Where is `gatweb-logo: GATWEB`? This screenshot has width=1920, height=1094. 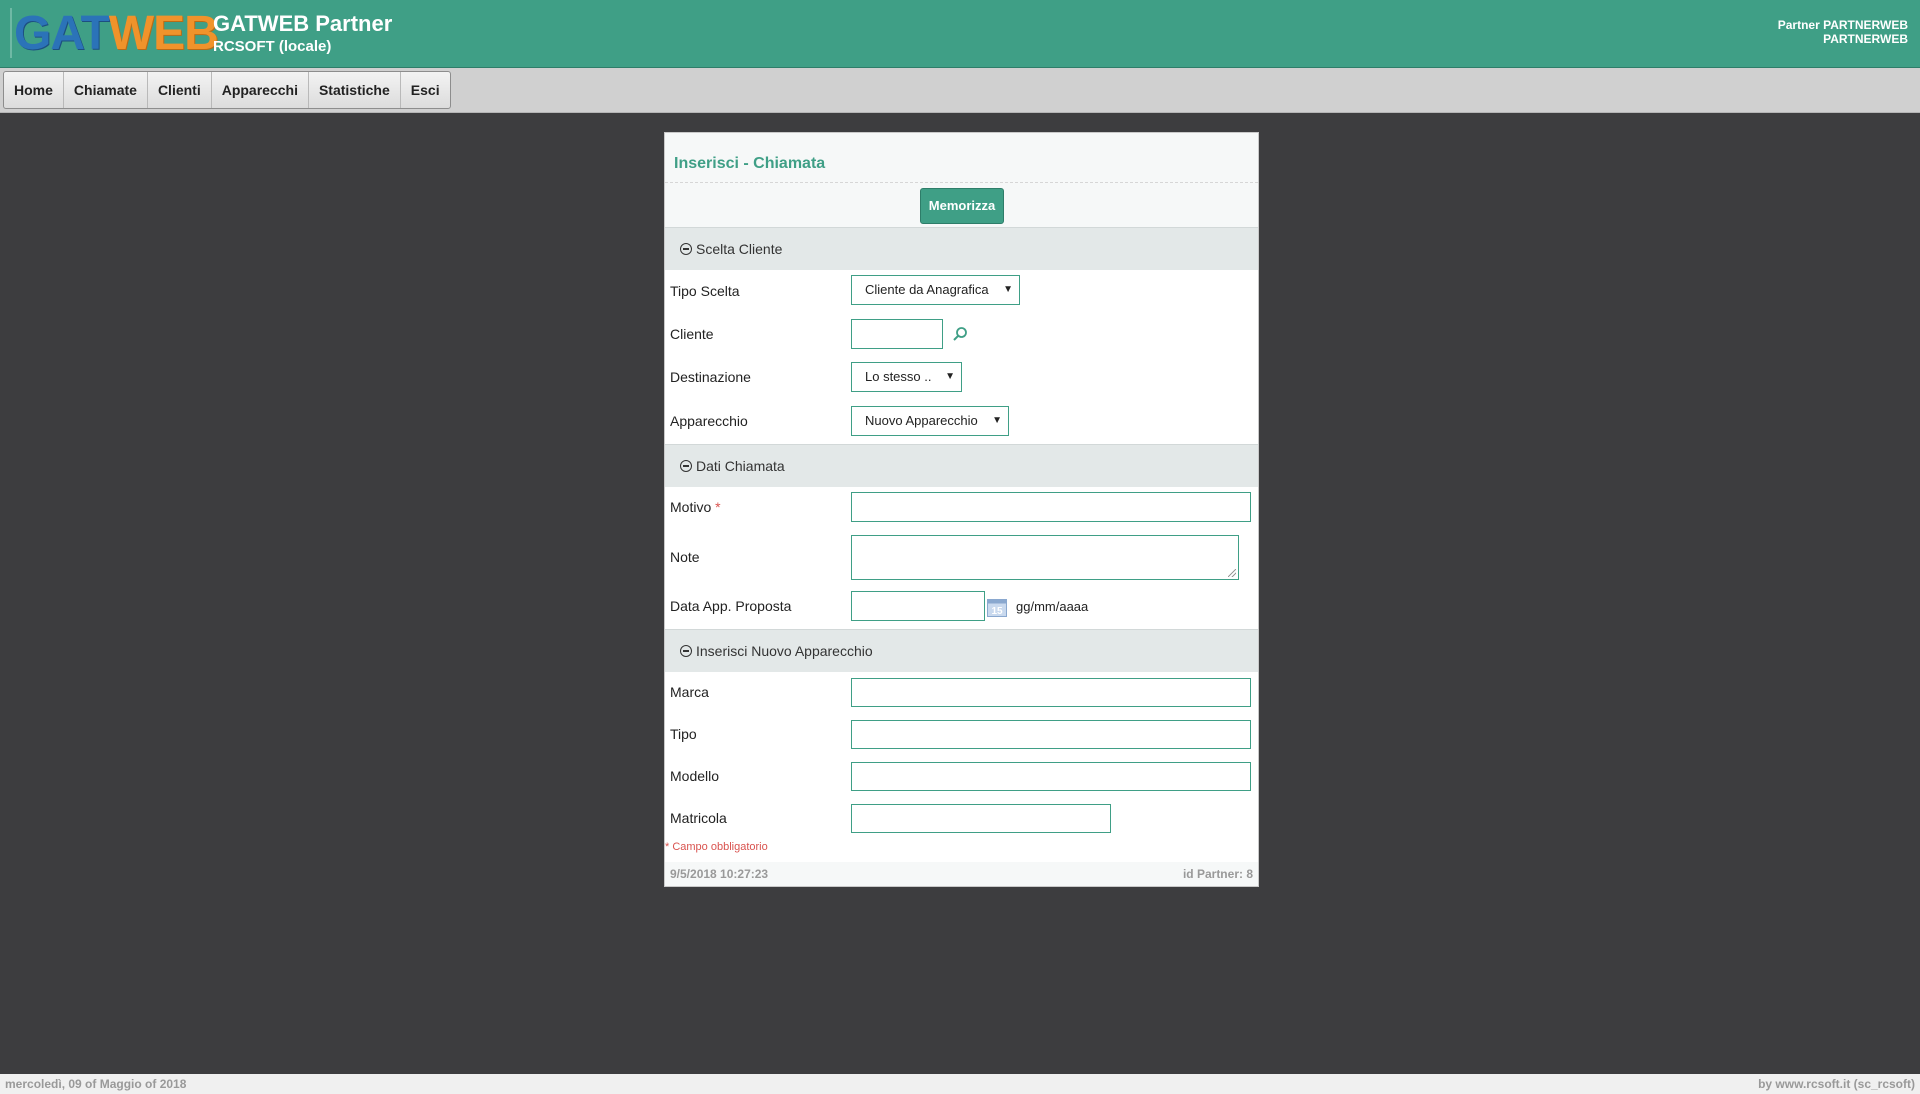 gatweb-logo: GATWEB is located at coordinates (114, 33).